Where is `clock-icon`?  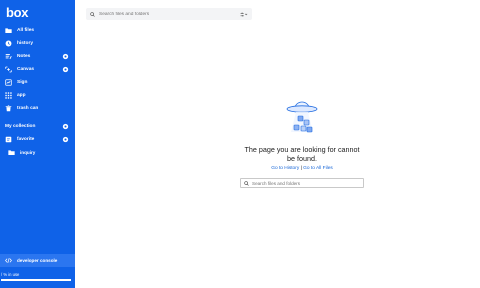 clock-icon is located at coordinates (8, 43).